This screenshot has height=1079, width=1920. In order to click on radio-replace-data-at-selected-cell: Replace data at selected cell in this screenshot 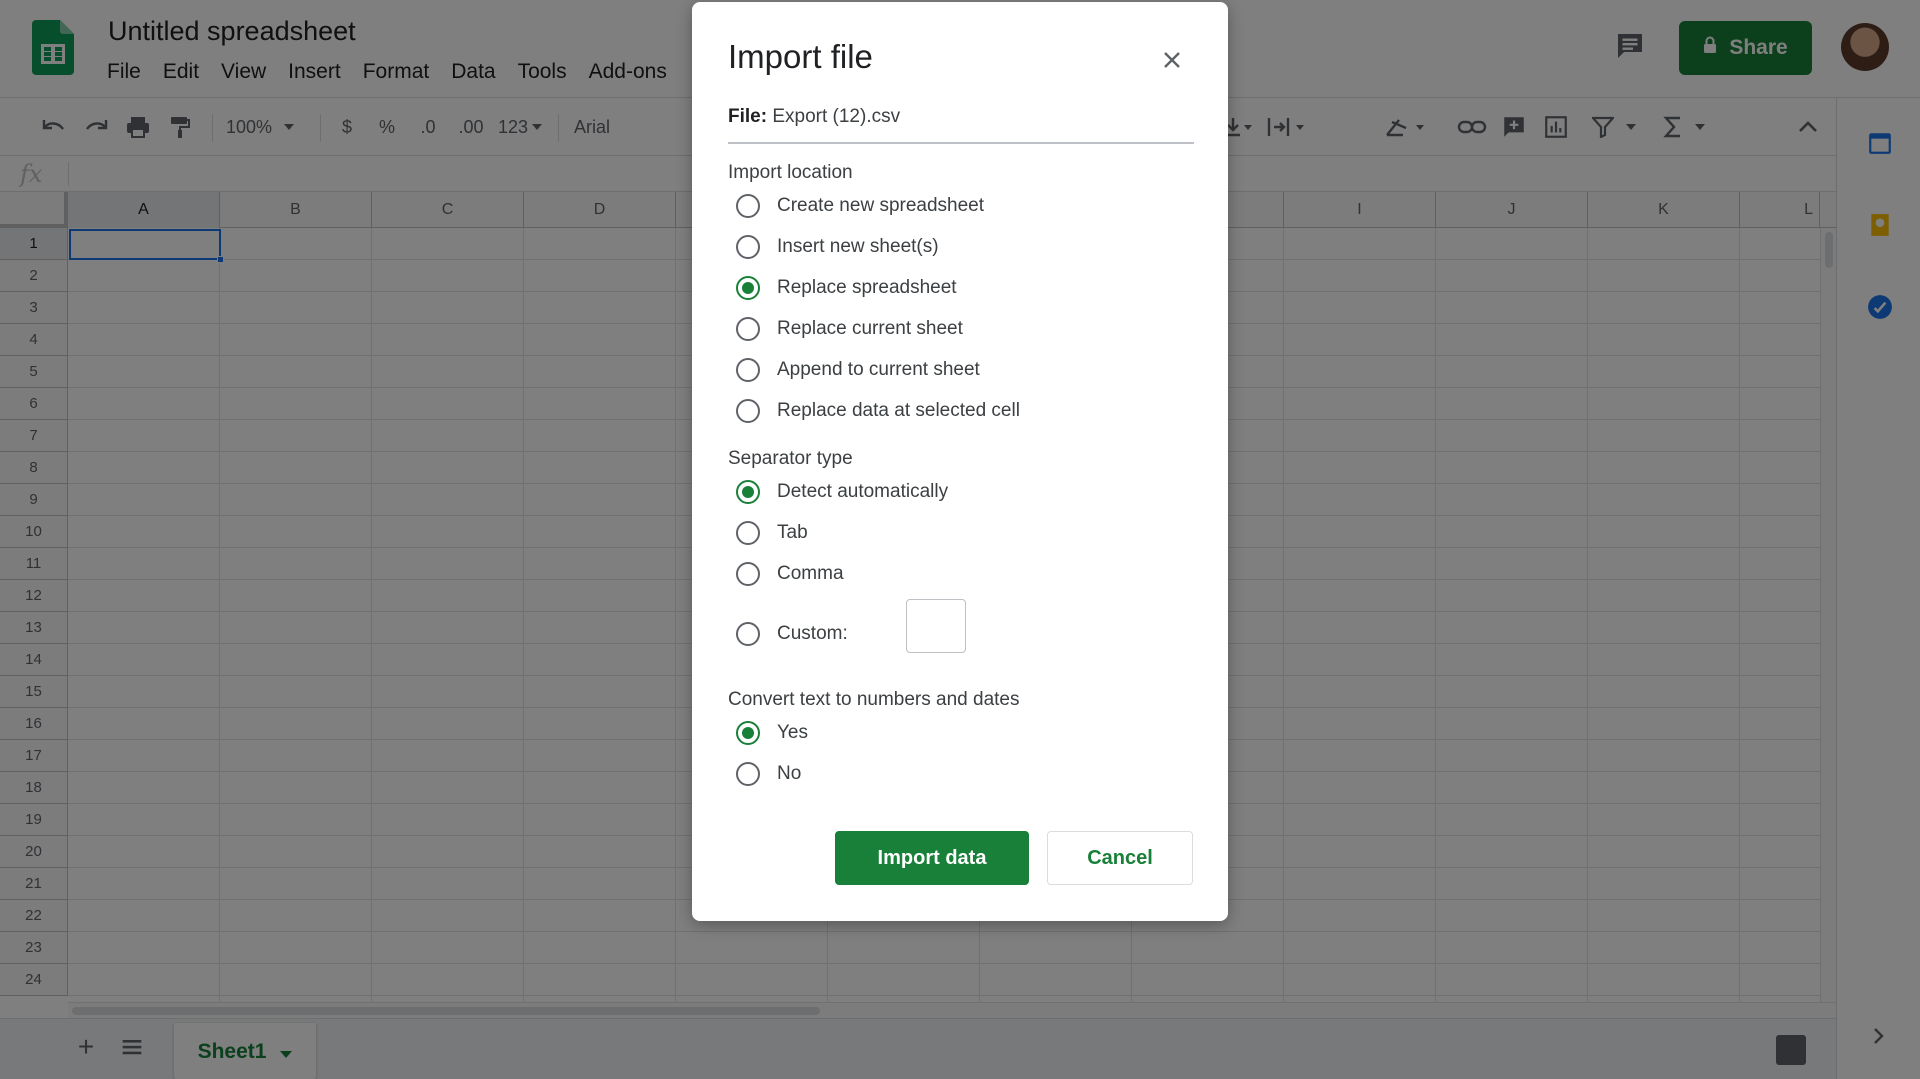, I will do `click(878, 411)`.